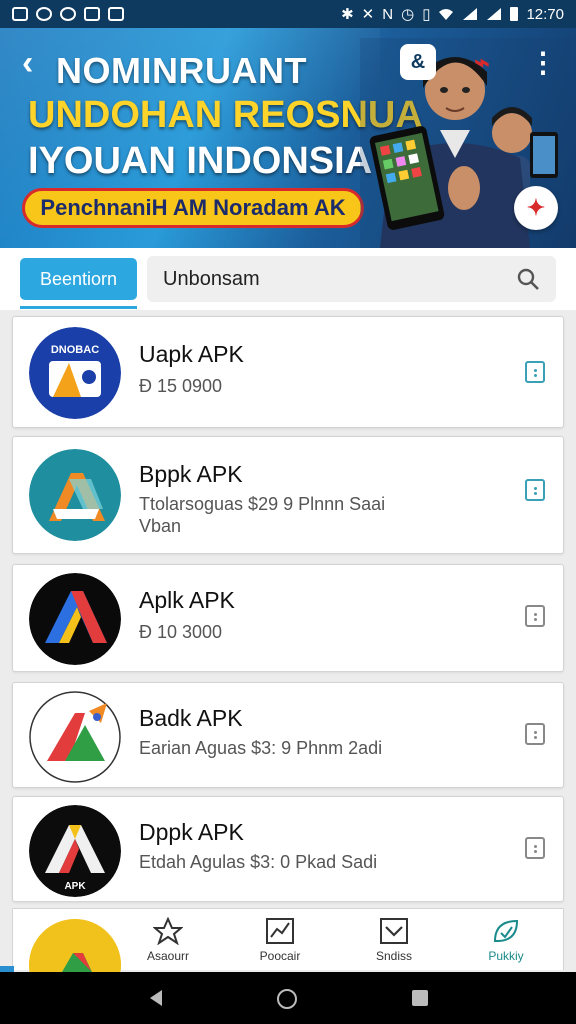 The height and width of the screenshot is (1024, 576). I want to click on app-subtitle: Đ 10 3000, so click(181, 632).